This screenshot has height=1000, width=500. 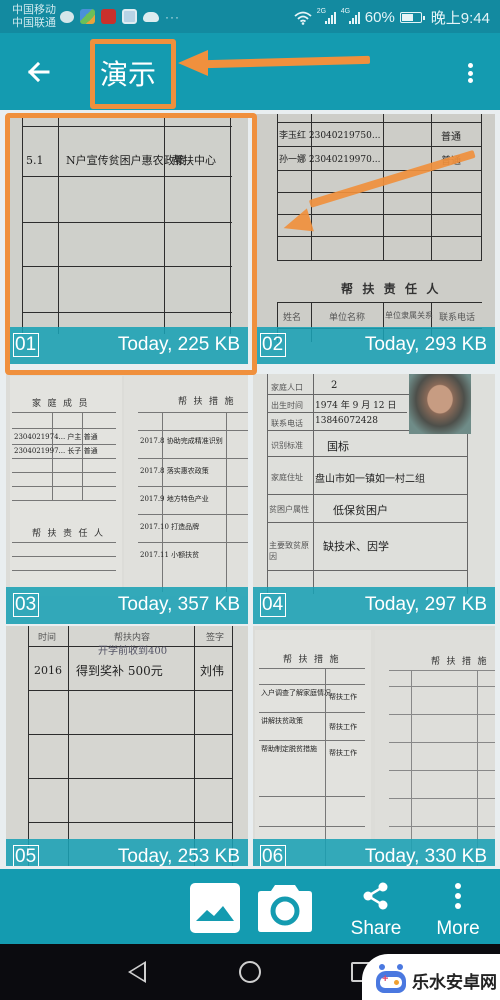 I want to click on signal-4g-icon: 4G, so click(x=350, y=16).